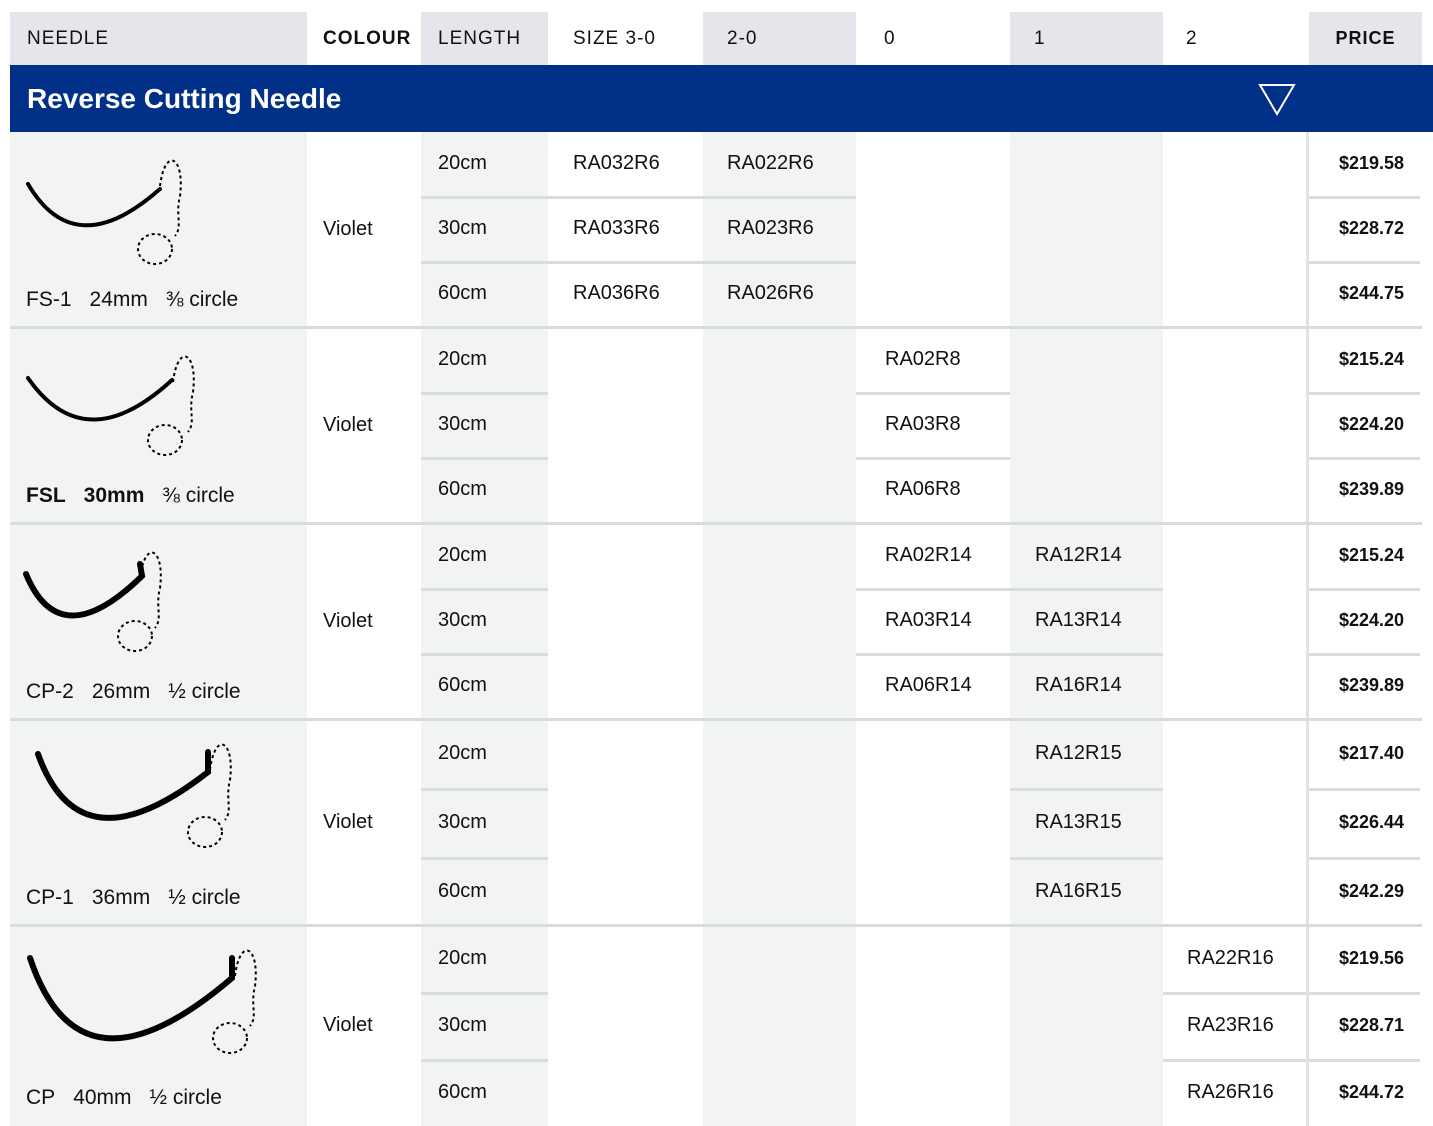 Image resolution: width=1433 pixels, height=1126 pixels. I want to click on needle-shape: ⅜ circle, so click(198, 495).